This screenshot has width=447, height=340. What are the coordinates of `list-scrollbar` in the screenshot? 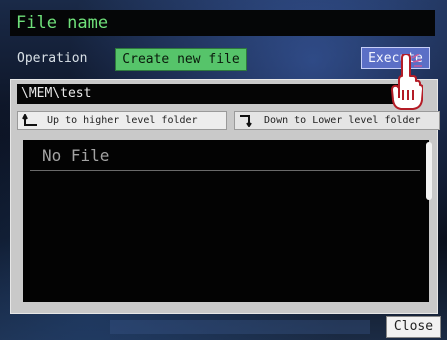 It's located at (429, 172).